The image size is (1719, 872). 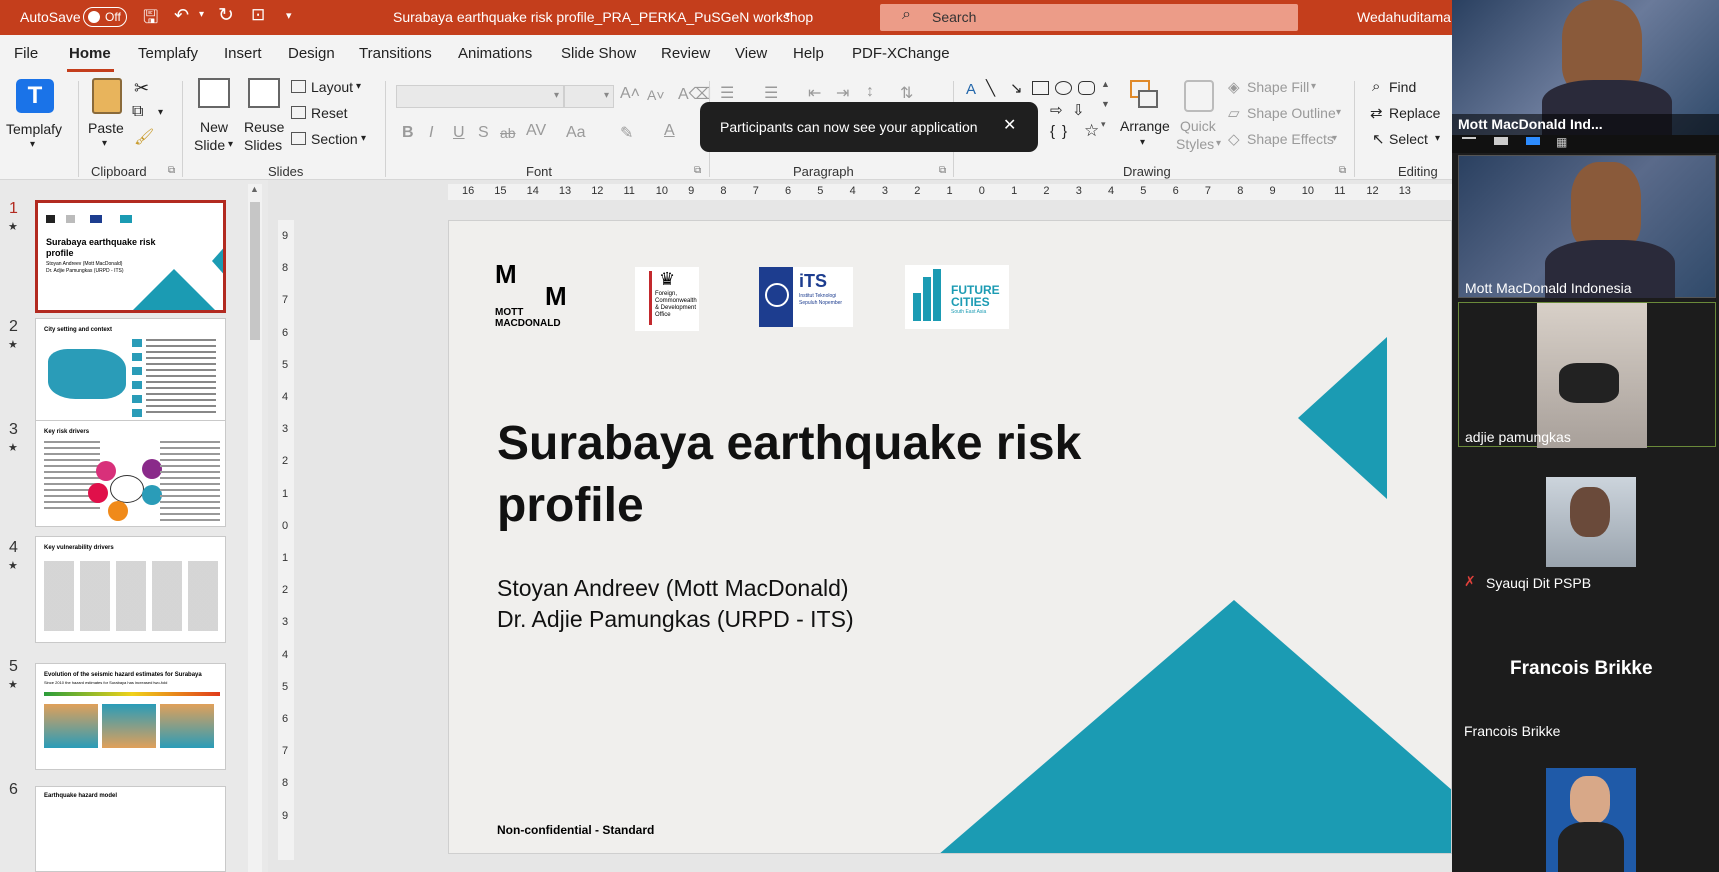 I want to click on templafy-button: T Templafy ▾, so click(x=37, y=119).